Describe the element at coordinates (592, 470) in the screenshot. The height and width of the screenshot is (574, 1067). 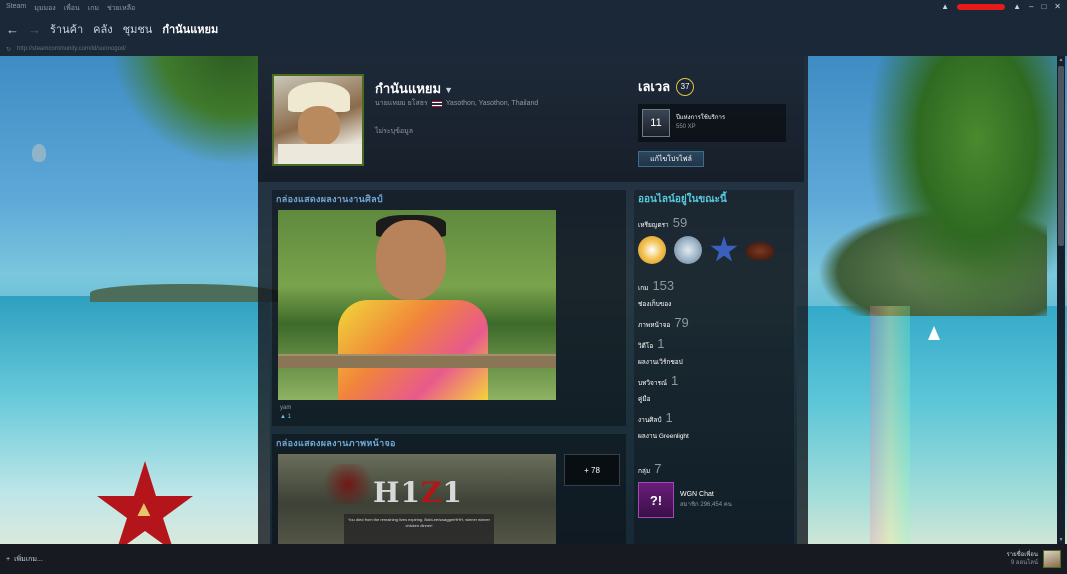
I see `more-screenshots-button: + 78` at that location.